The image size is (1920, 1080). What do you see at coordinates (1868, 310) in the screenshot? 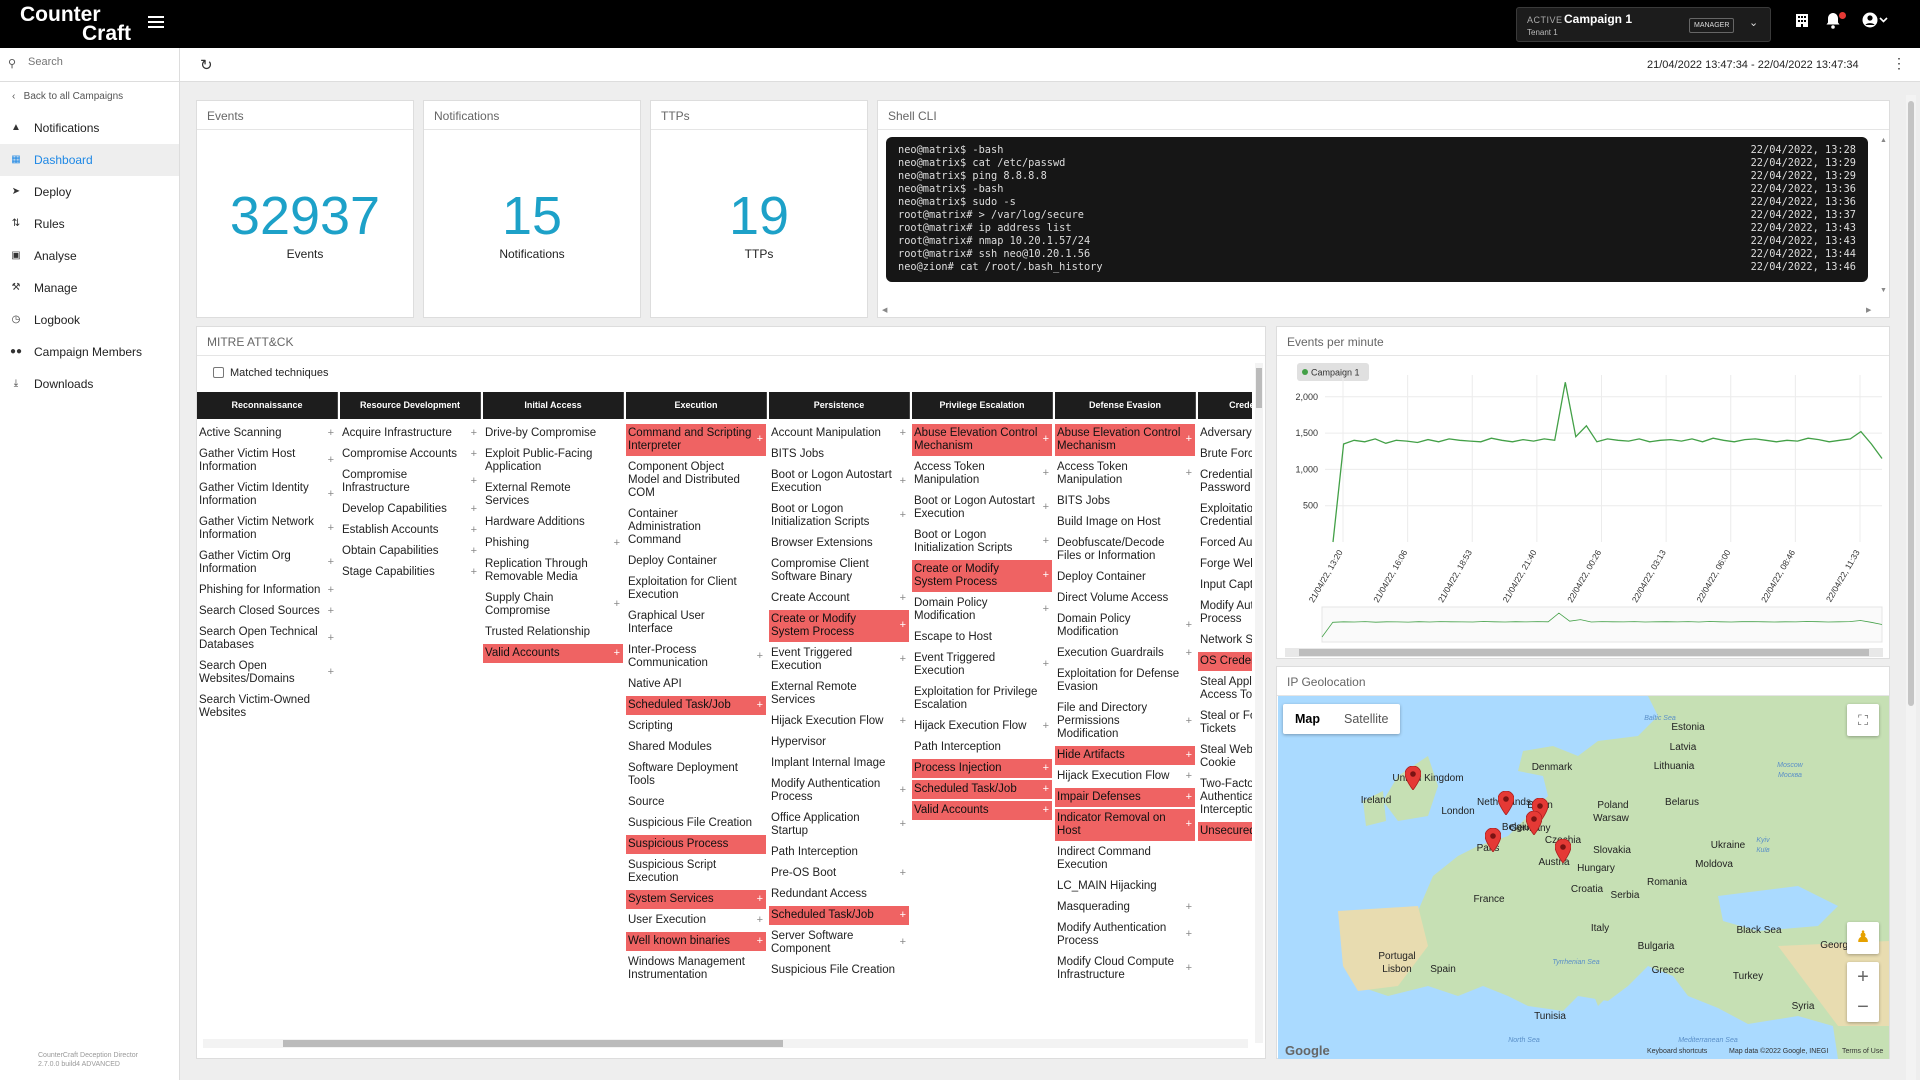
I see `scroll-right-icon: ▶` at bounding box center [1868, 310].